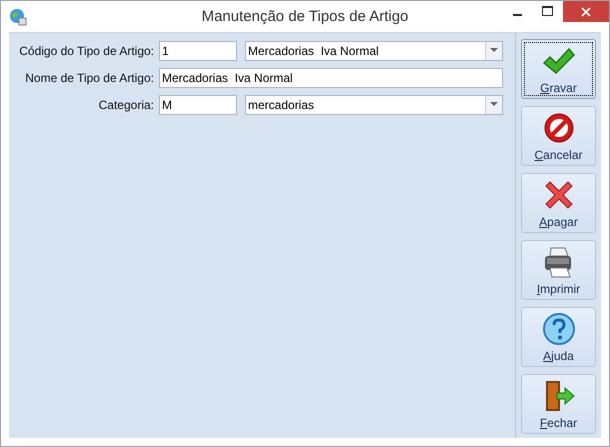 Image resolution: width=610 pixels, height=447 pixels. What do you see at coordinates (548, 11) in the screenshot?
I see `maximize-icon` at bounding box center [548, 11].